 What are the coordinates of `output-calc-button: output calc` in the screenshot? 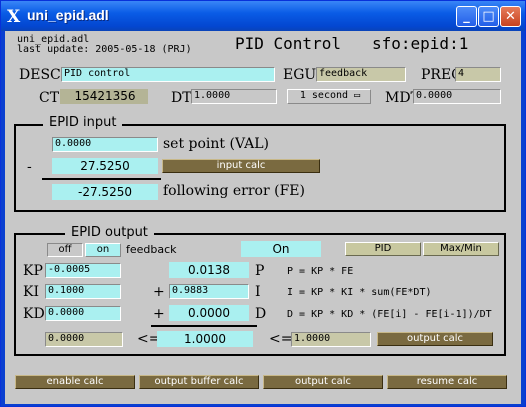 It's located at (435, 339).